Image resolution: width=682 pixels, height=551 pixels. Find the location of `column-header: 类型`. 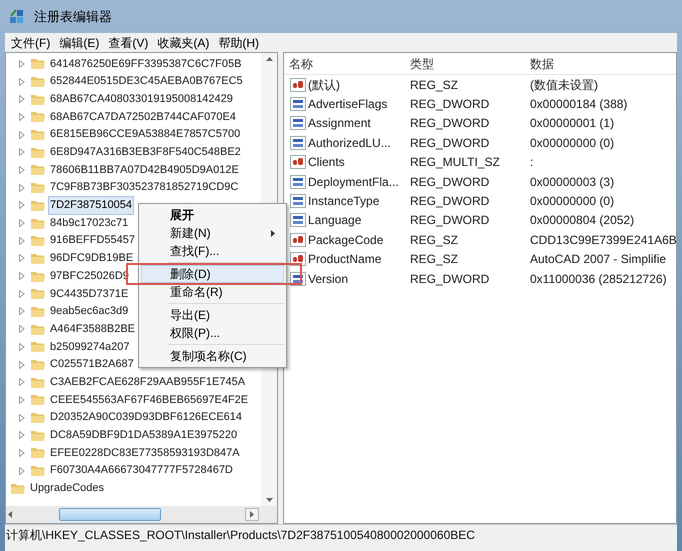

column-header: 类型 is located at coordinates (465, 63).